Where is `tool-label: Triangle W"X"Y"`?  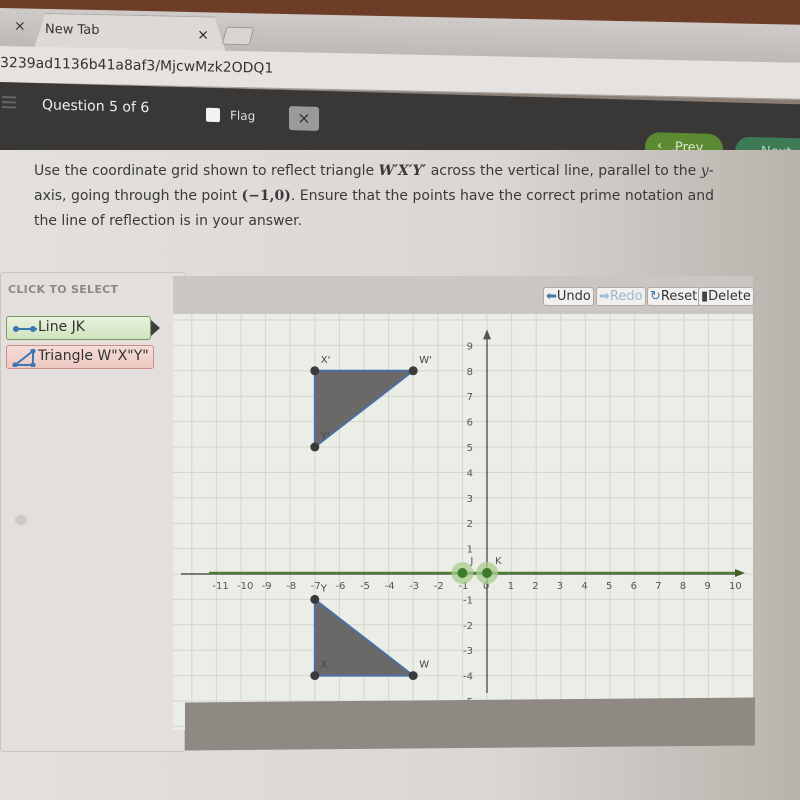 tool-label: Triangle W"X"Y" is located at coordinates (93, 356).